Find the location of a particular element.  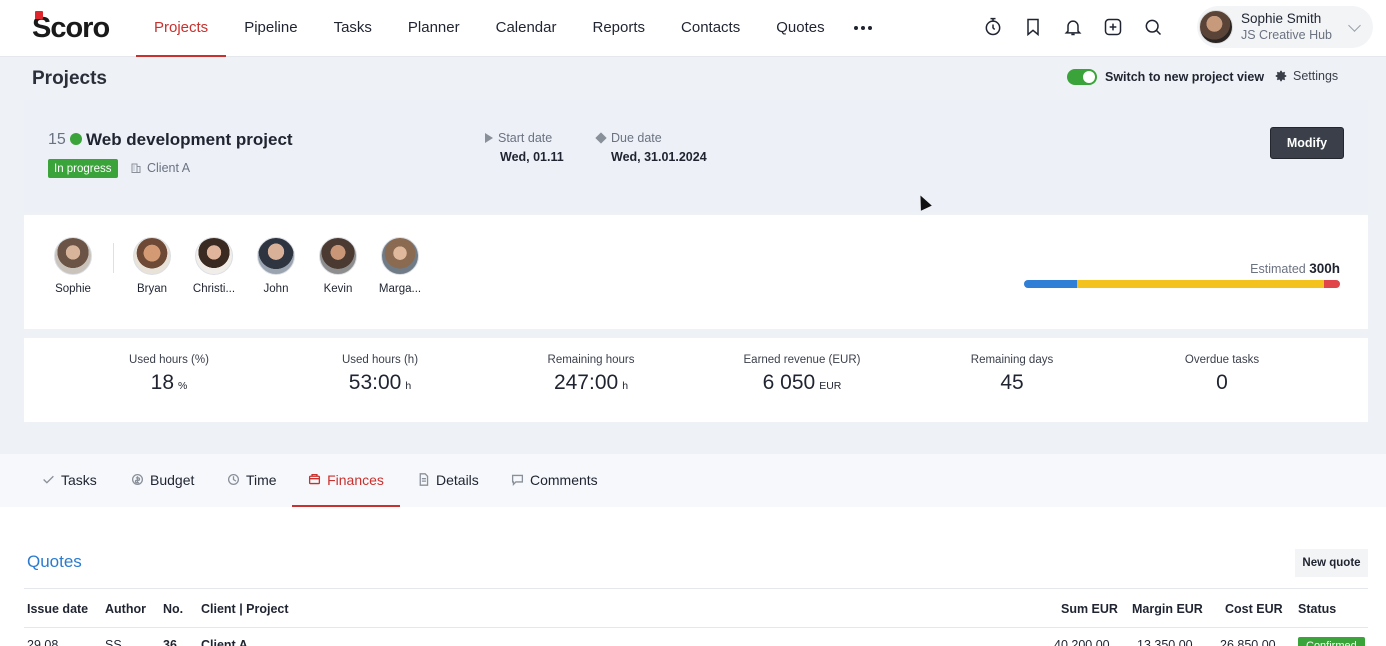

row-sum: 40 200,00 is located at coordinates (1082, 642).